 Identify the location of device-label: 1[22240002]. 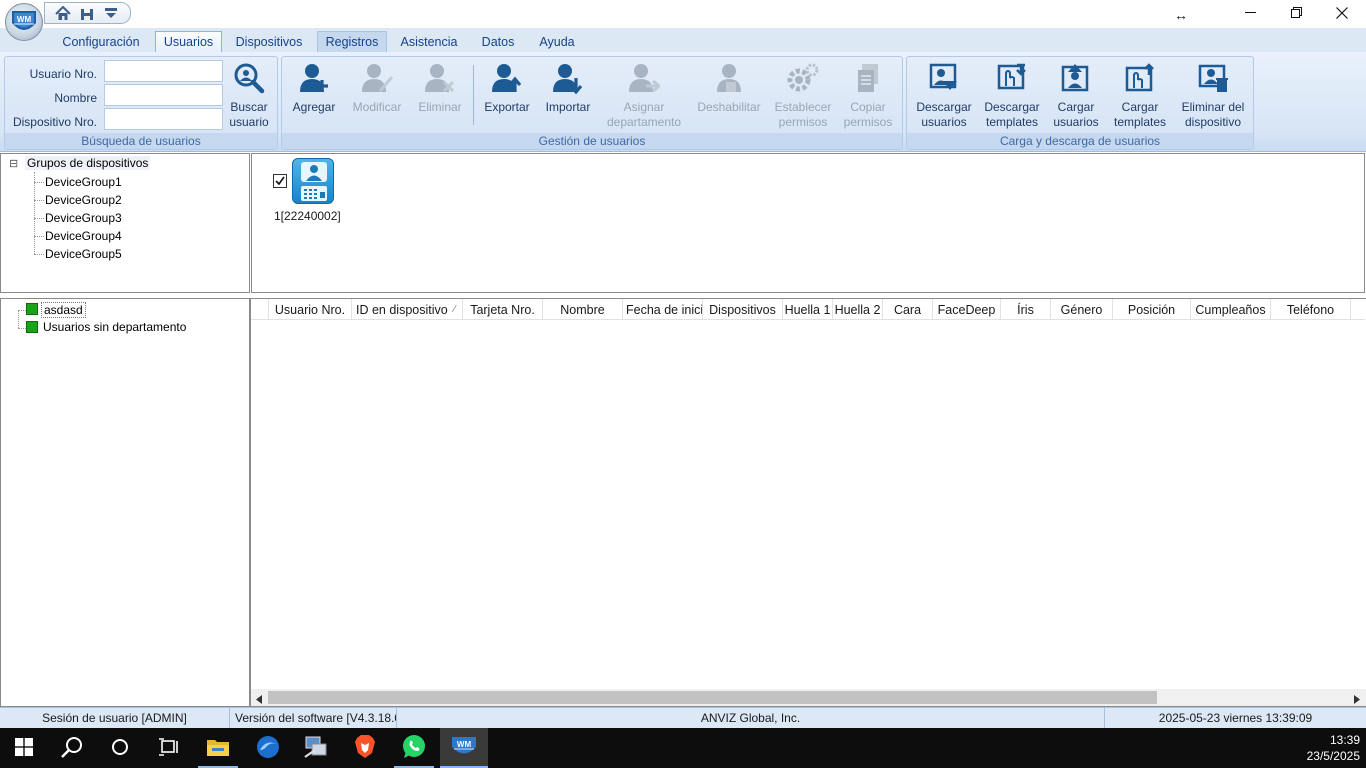
(307, 216).